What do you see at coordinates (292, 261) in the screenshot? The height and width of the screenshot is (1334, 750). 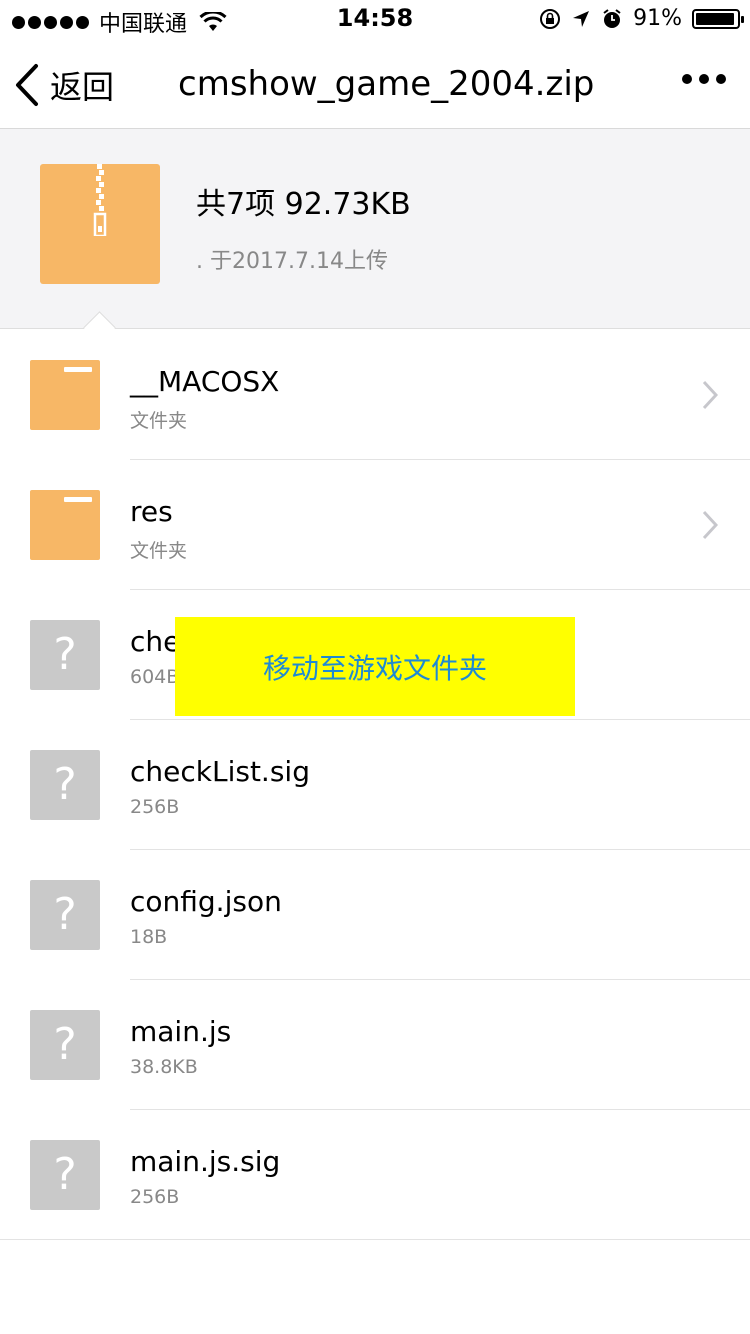 I see `archive-upload-date: . 于2017.7.14上传` at bounding box center [292, 261].